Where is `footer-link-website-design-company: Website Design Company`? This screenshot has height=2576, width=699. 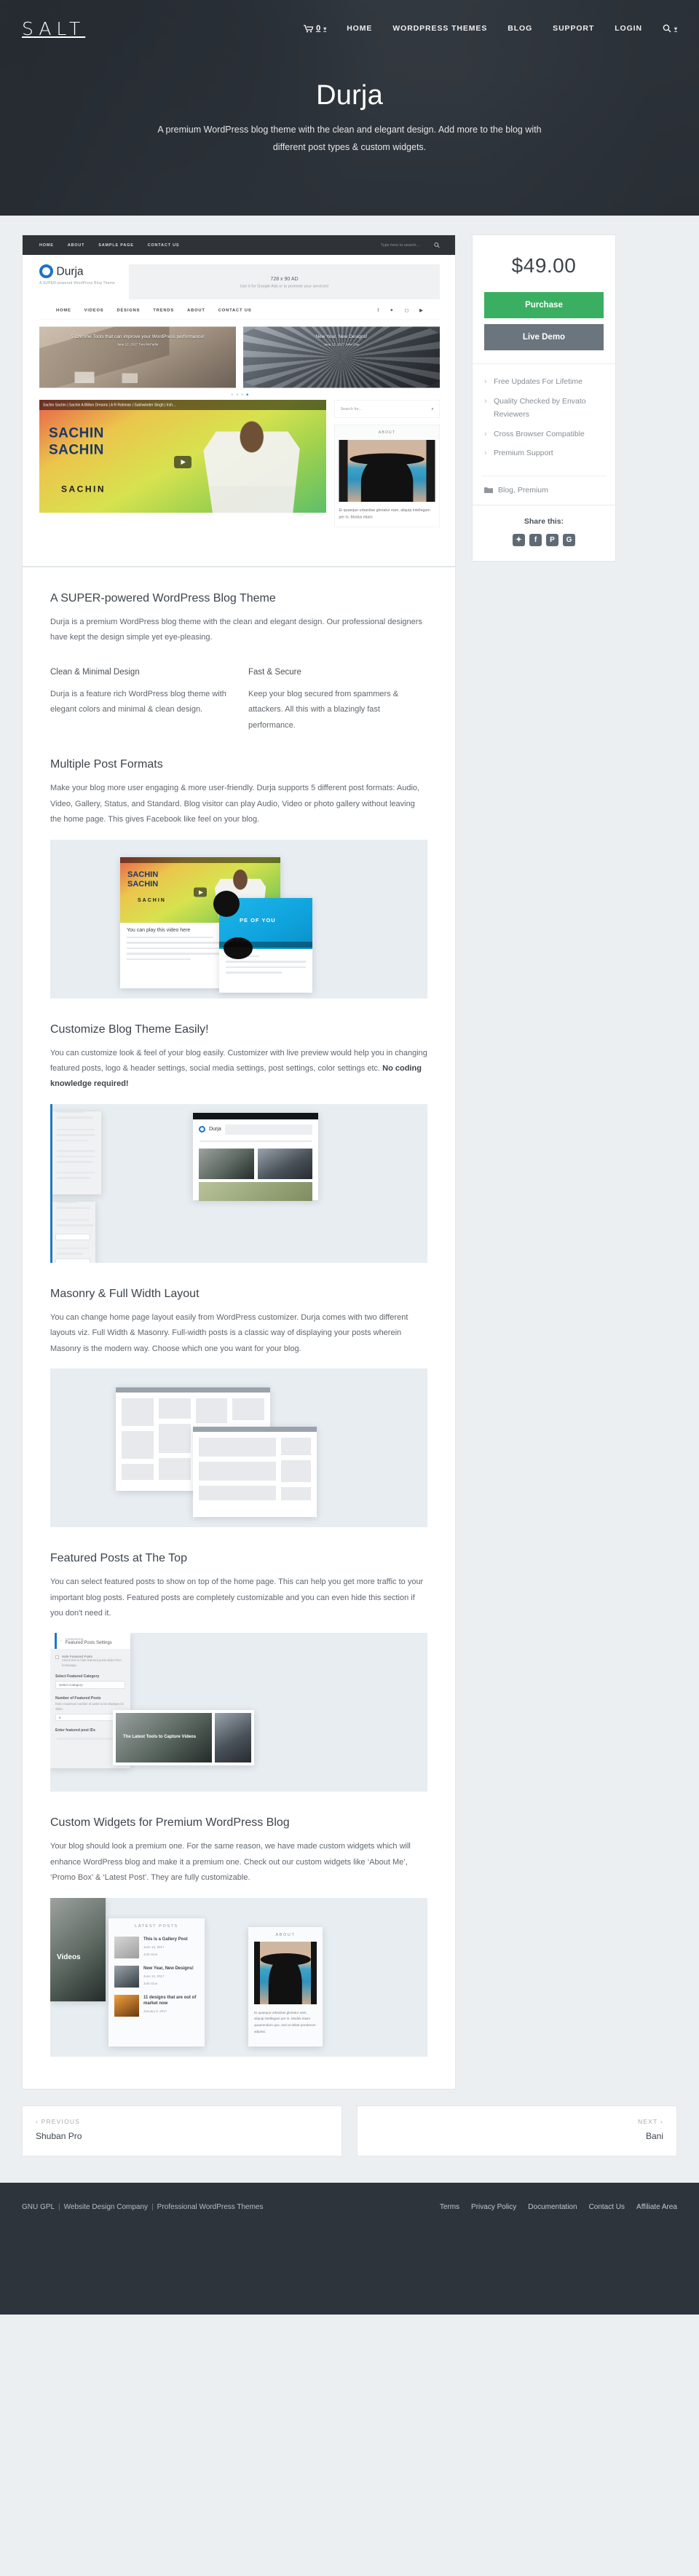
footer-link-website-design-company: Website Design Company is located at coordinates (106, 2207).